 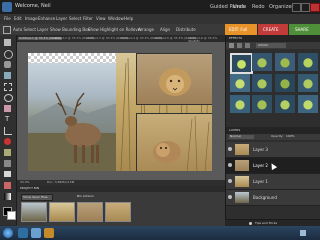 I want to click on redo-link: Redo, so click(x=258, y=7).